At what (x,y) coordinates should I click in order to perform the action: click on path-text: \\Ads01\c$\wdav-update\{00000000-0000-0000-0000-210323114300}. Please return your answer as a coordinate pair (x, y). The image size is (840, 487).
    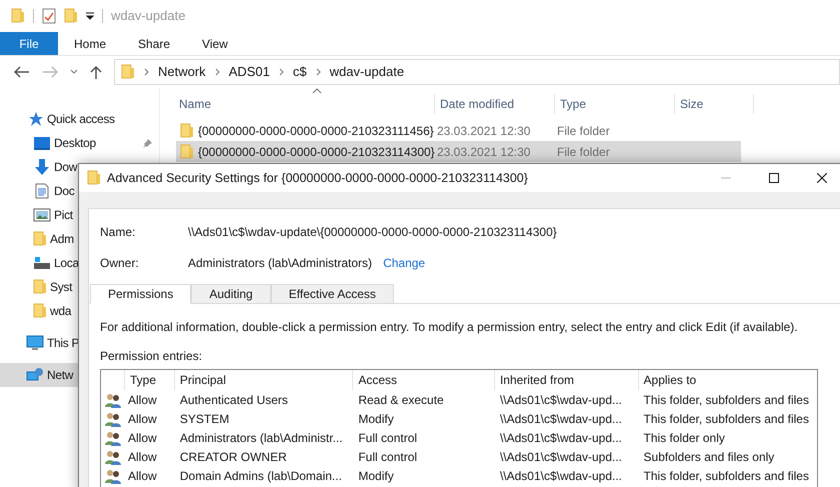
    Looking at the image, I should click on (373, 232).